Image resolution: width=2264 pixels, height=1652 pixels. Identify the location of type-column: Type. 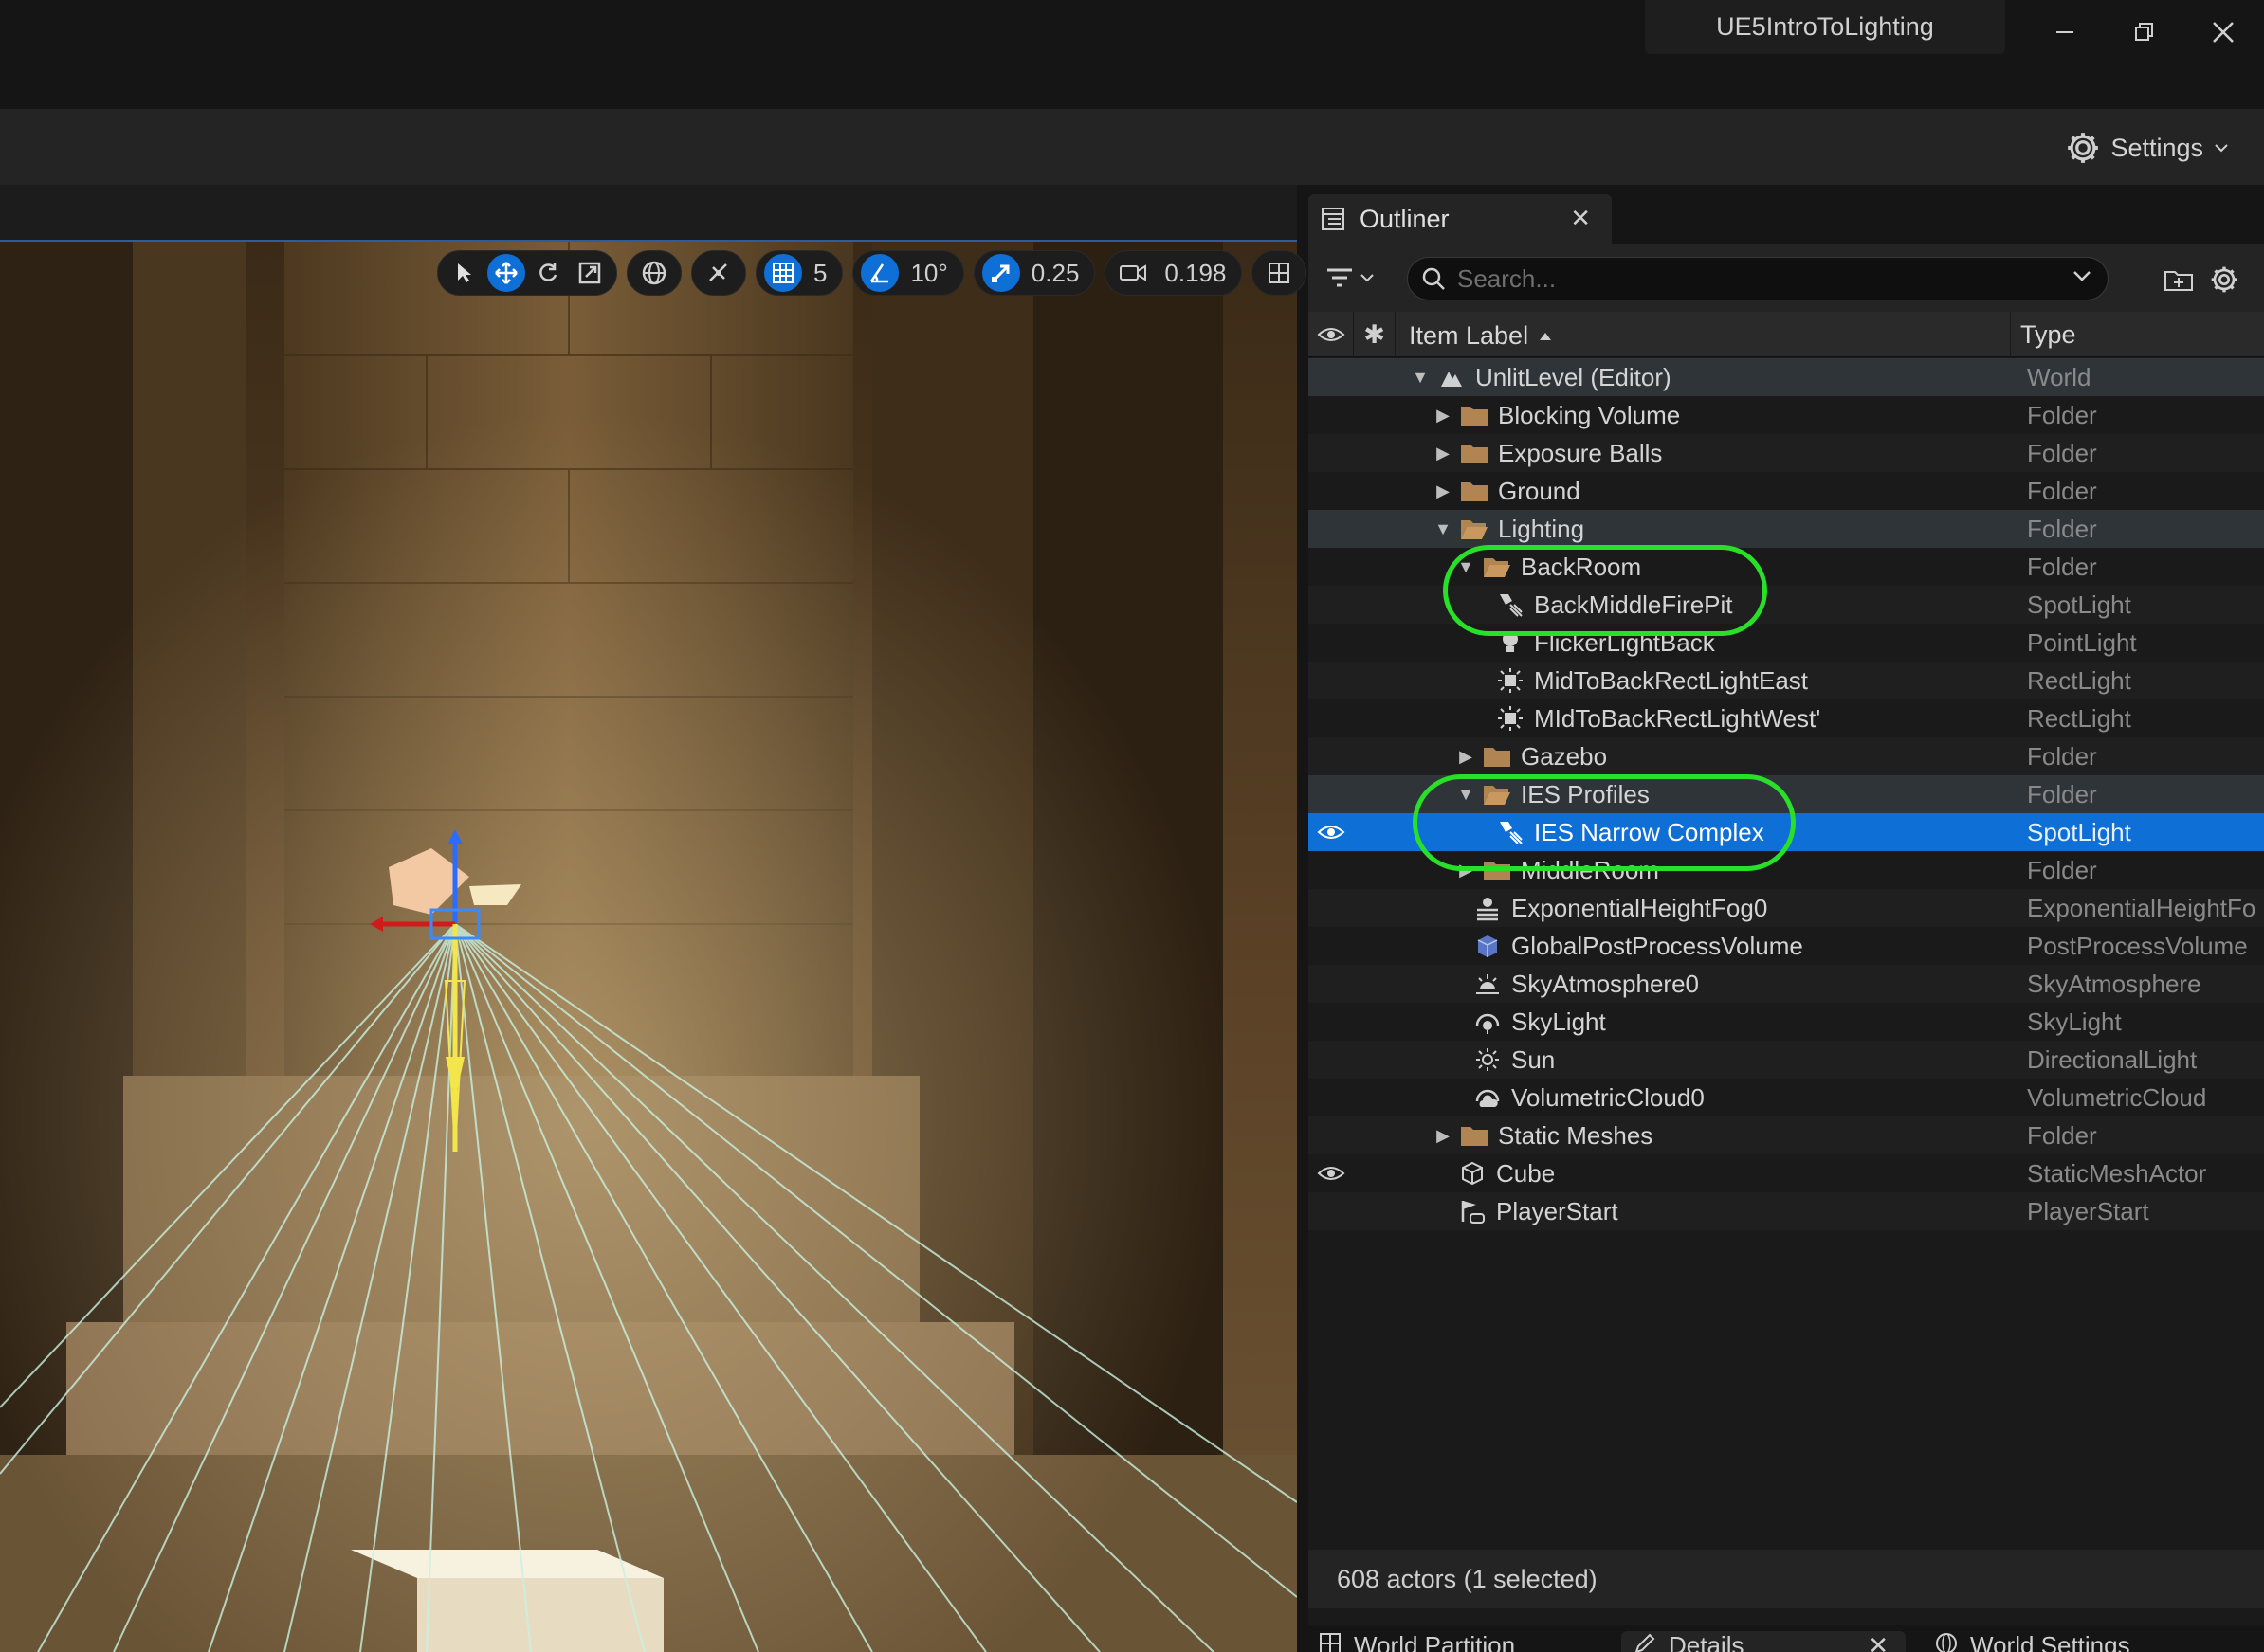
(2137, 334).